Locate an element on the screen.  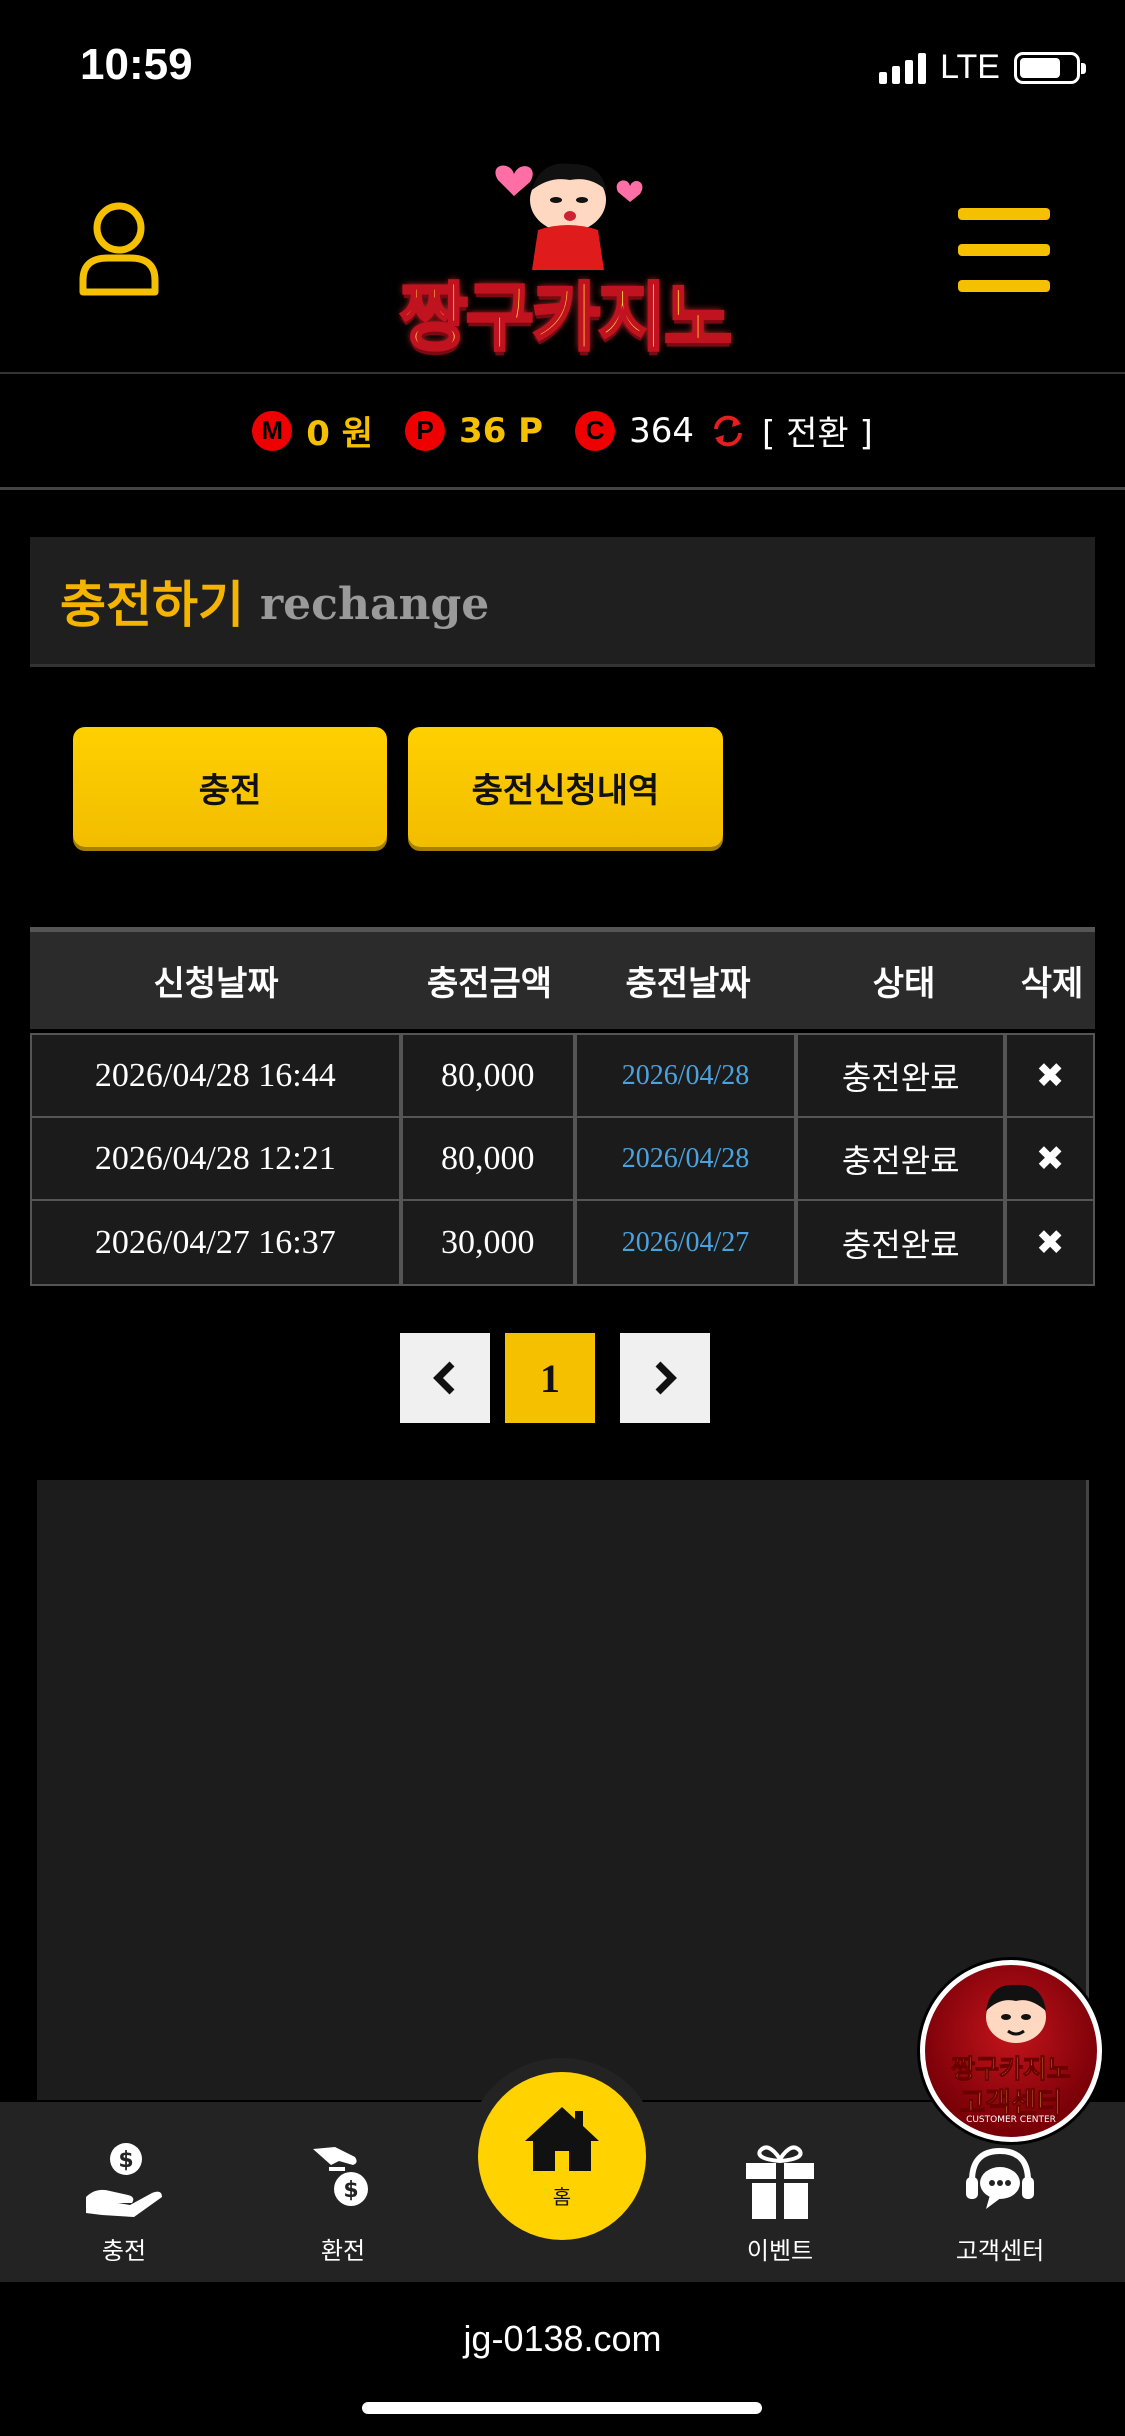
next-page-button is located at coordinates (665, 1378).